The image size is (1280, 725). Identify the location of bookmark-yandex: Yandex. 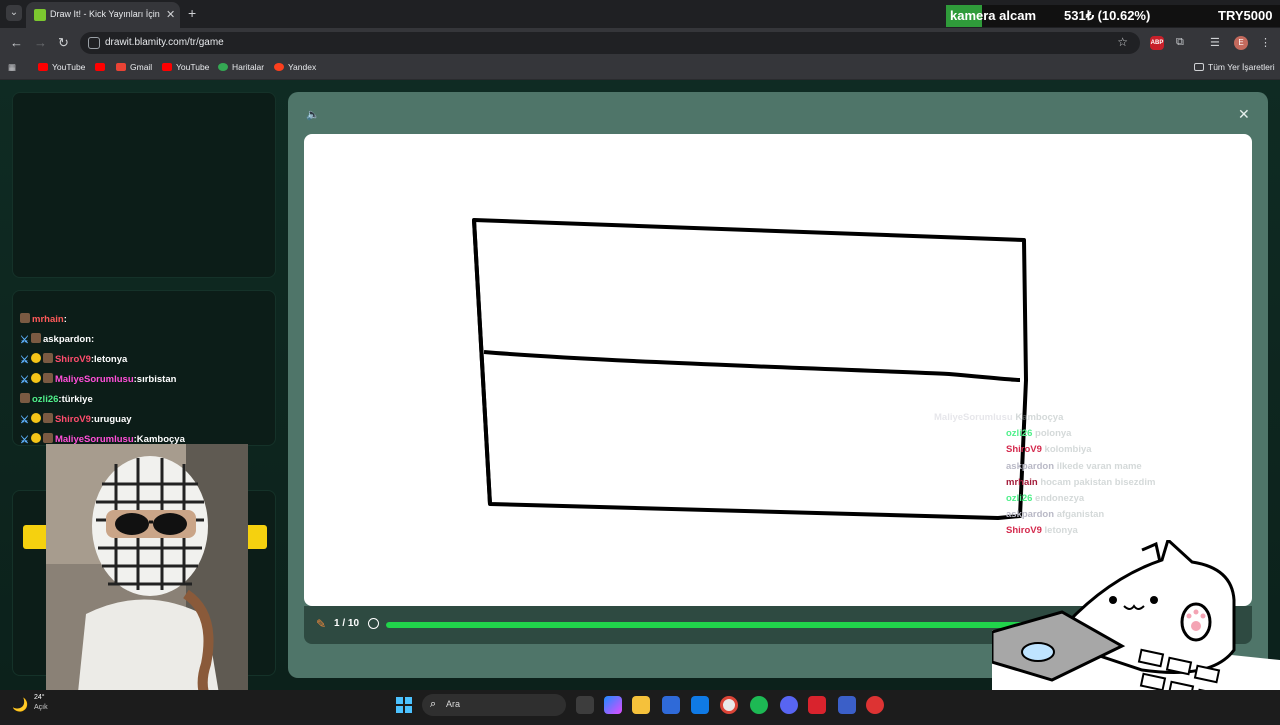
(295, 67).